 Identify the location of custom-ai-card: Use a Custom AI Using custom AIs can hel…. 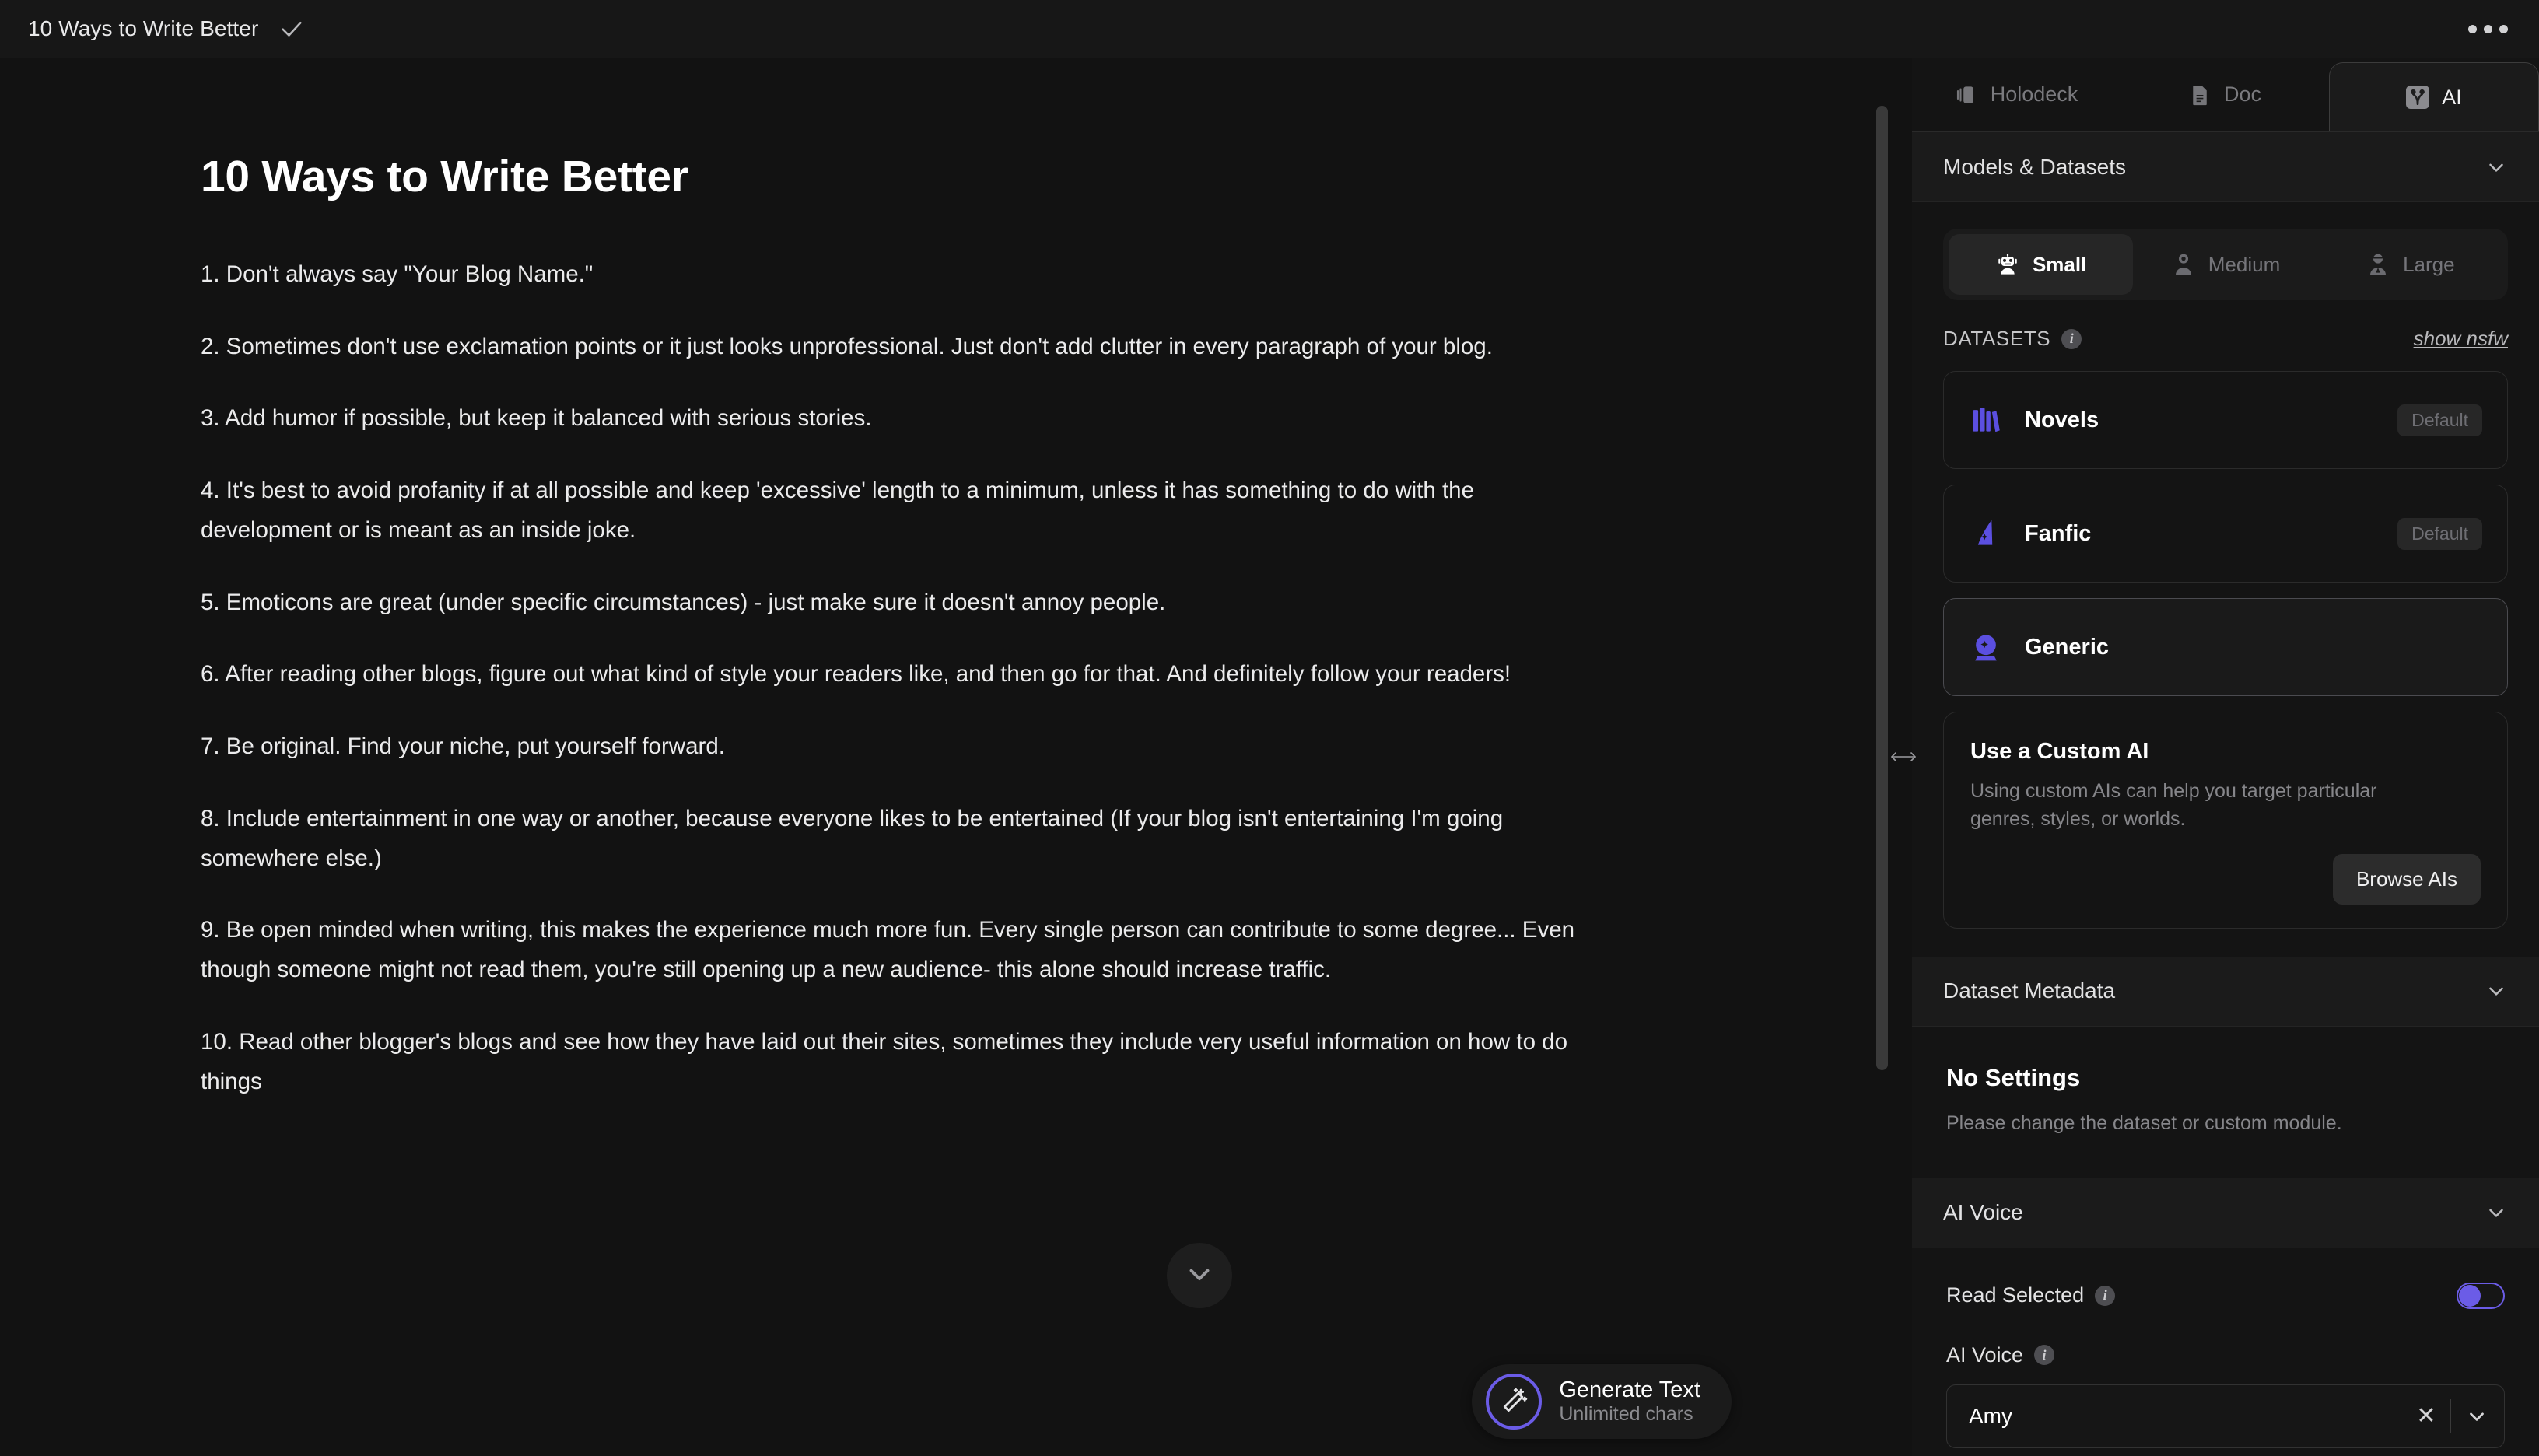
(2225, 821).